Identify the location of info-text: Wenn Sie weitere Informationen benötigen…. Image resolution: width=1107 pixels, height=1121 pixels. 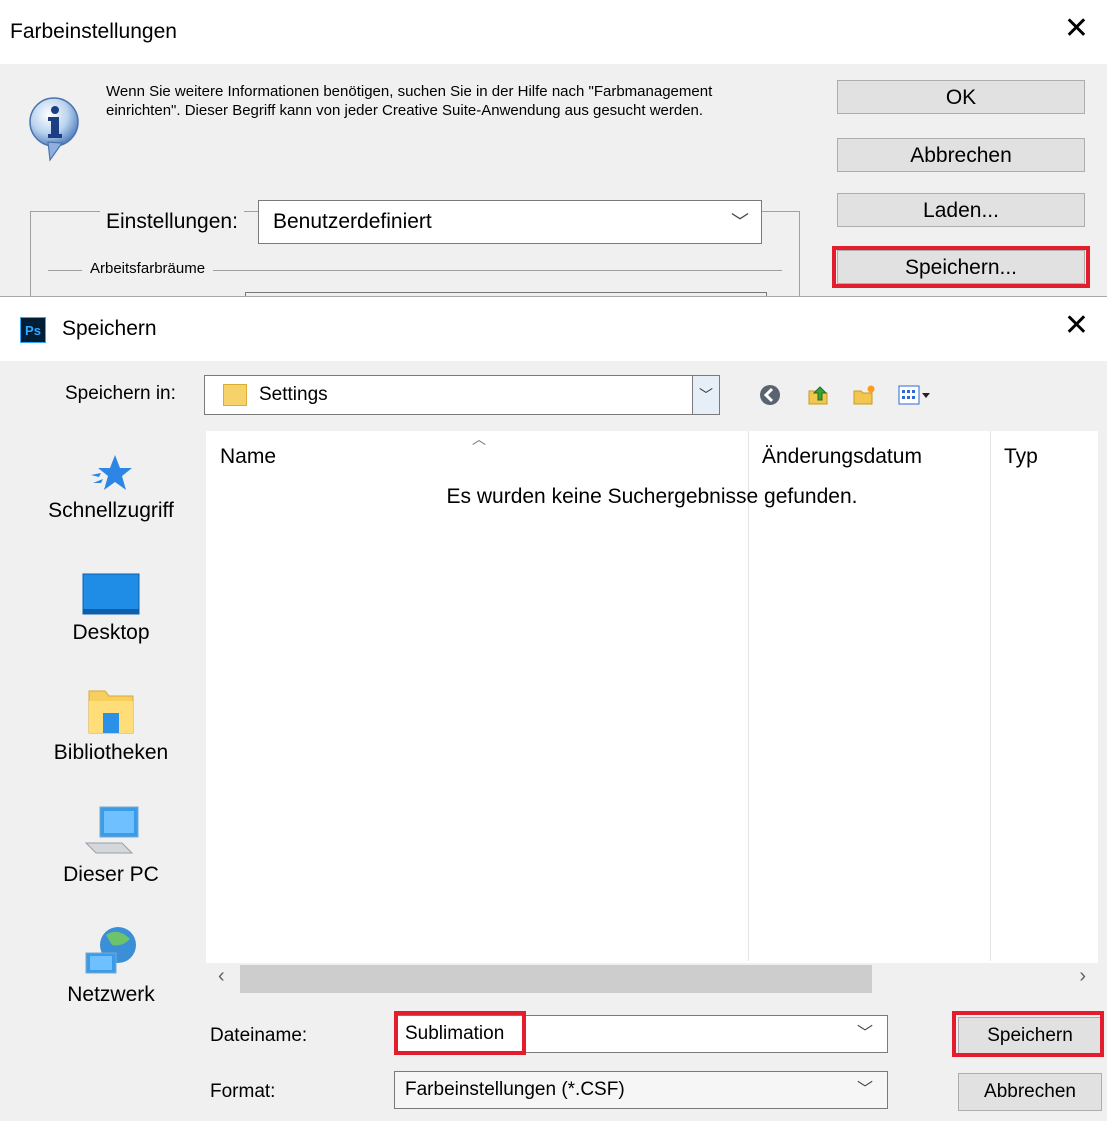
(409, 101).